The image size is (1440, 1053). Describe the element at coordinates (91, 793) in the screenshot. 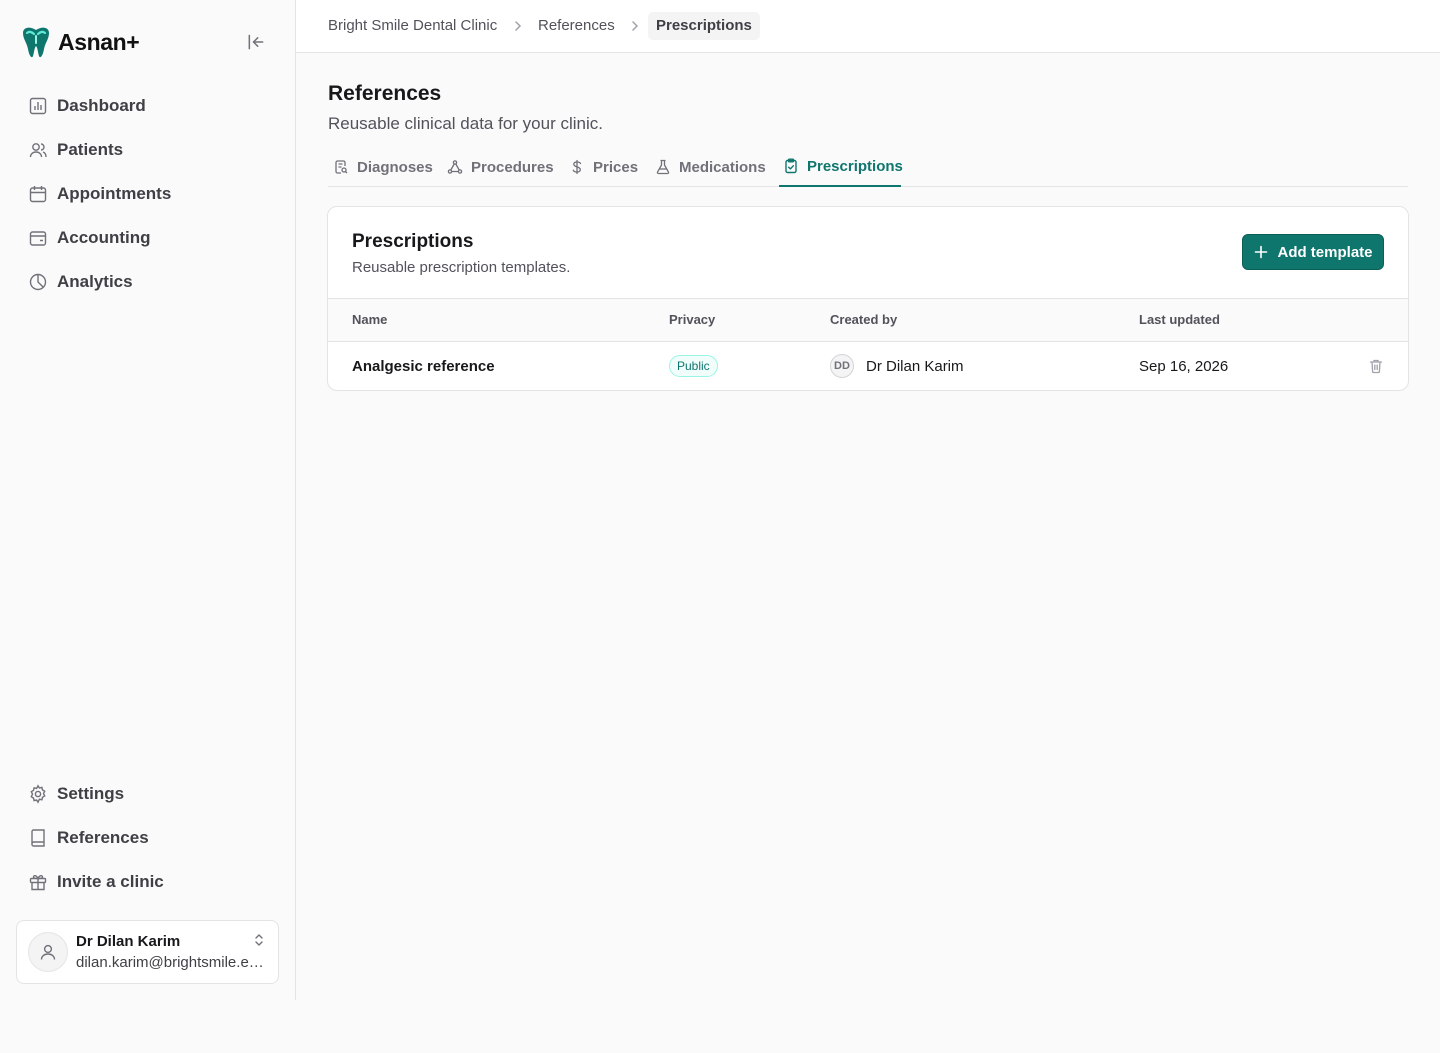

I see `sidebar-item-label: Settings` at that location.